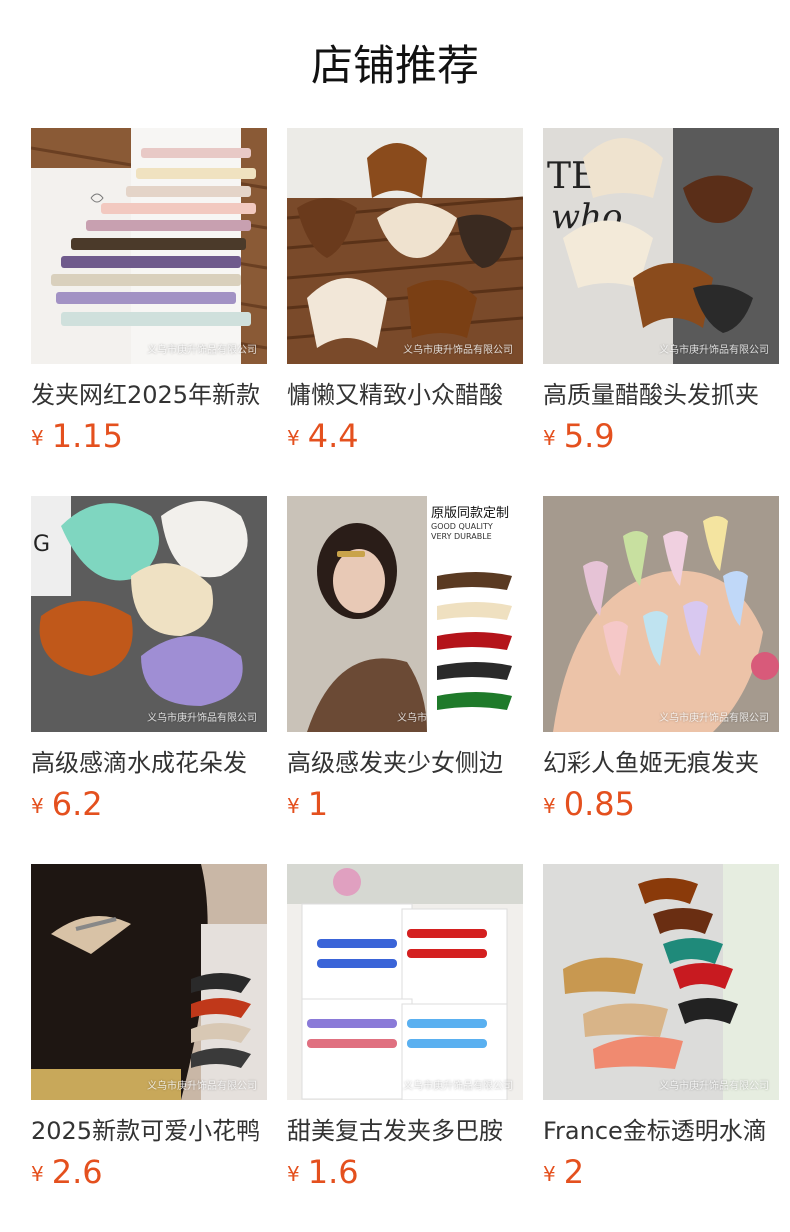 The width and height of the screenshot is (790, 1232). What do you see at coordinates (394, 65) in the screenshot?
I see `page-title: 店铺推荐` at bounding box center [394, 65].